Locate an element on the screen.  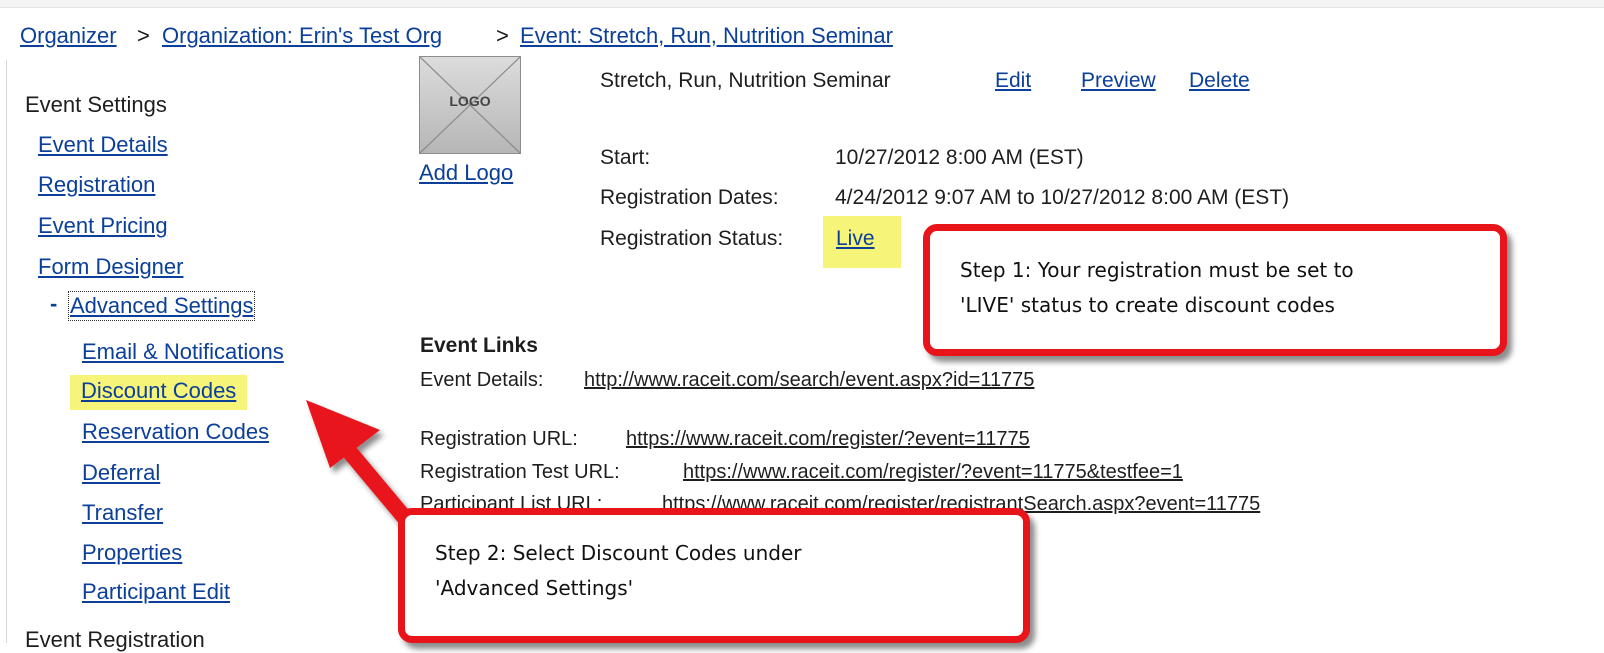
sidebar-item-form-designer: Form Designer is located at coordinates (110, 267).